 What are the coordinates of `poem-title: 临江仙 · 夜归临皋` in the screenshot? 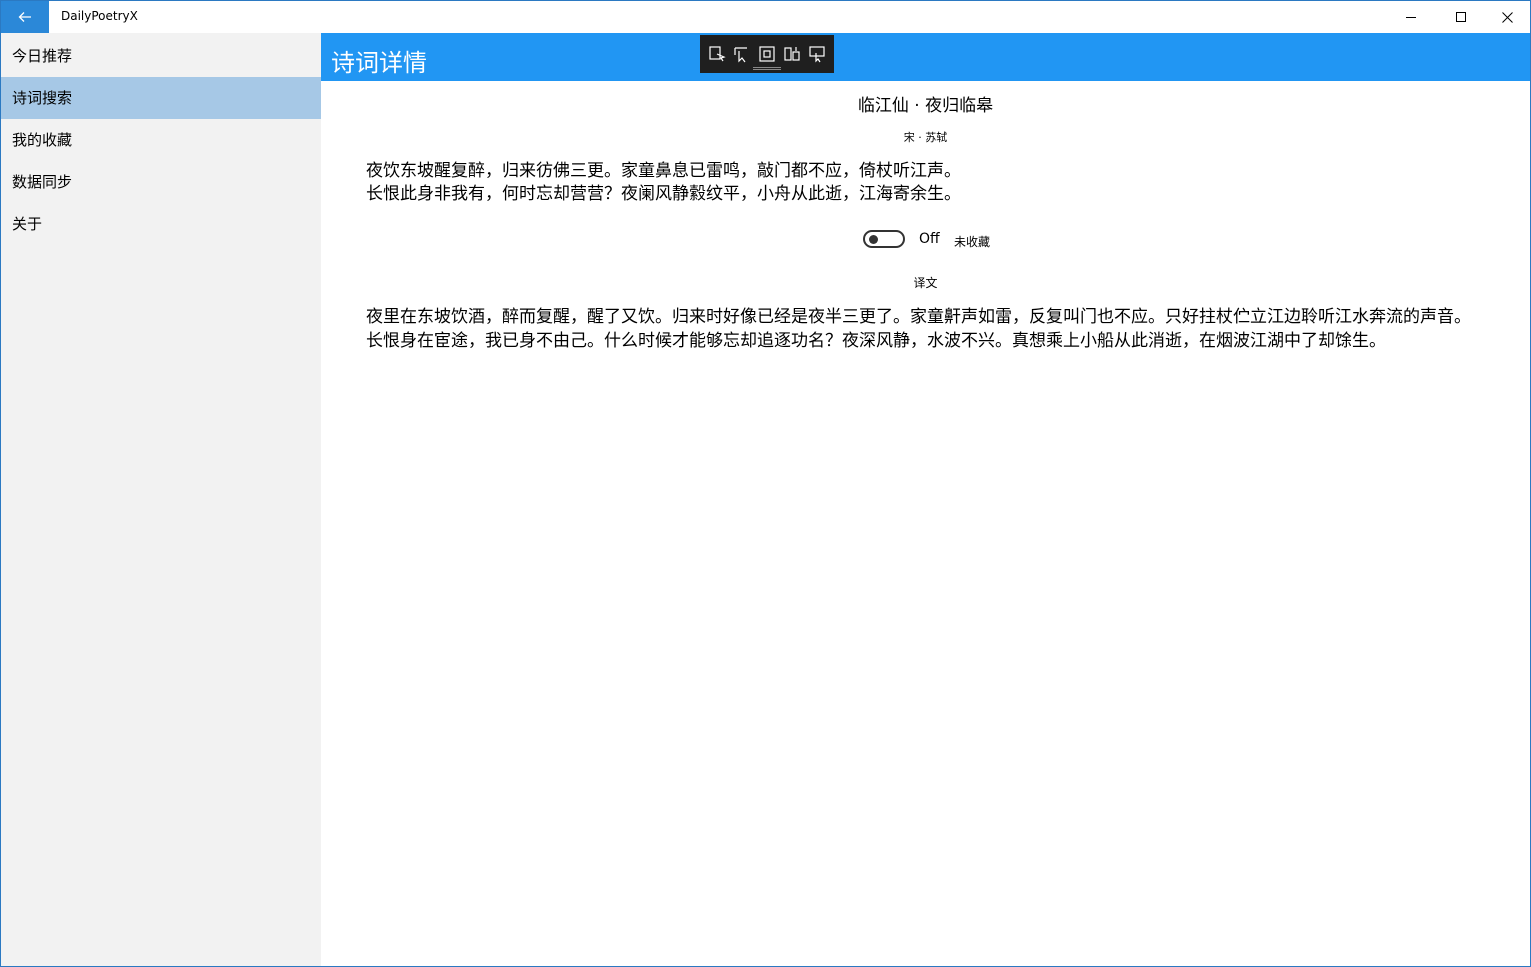 It's located at (925, 106).